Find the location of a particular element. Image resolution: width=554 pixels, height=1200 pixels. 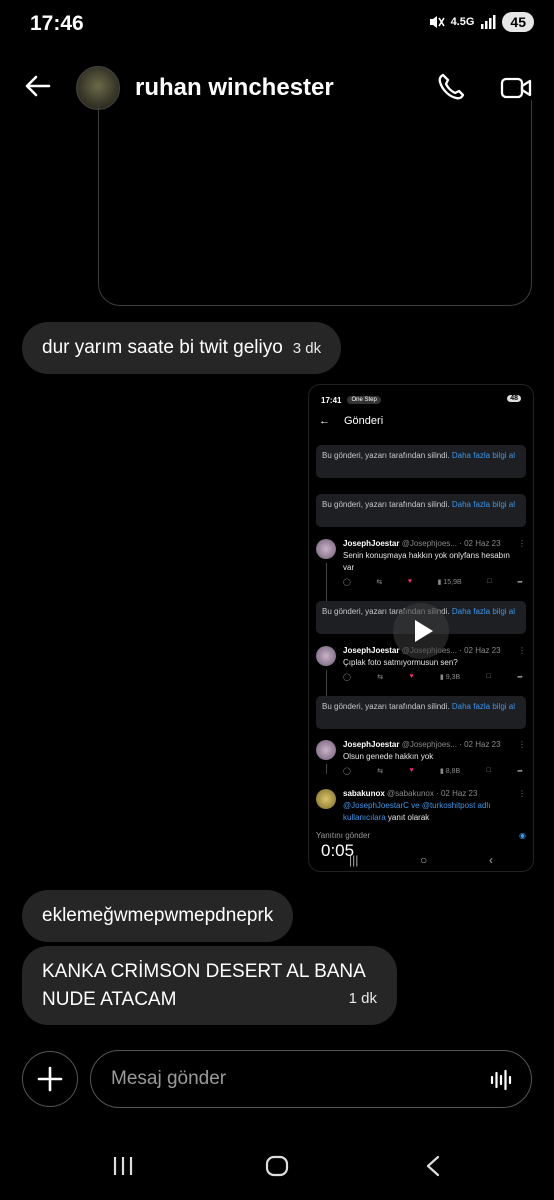

signal-icon is located at coordinates (488, 22).